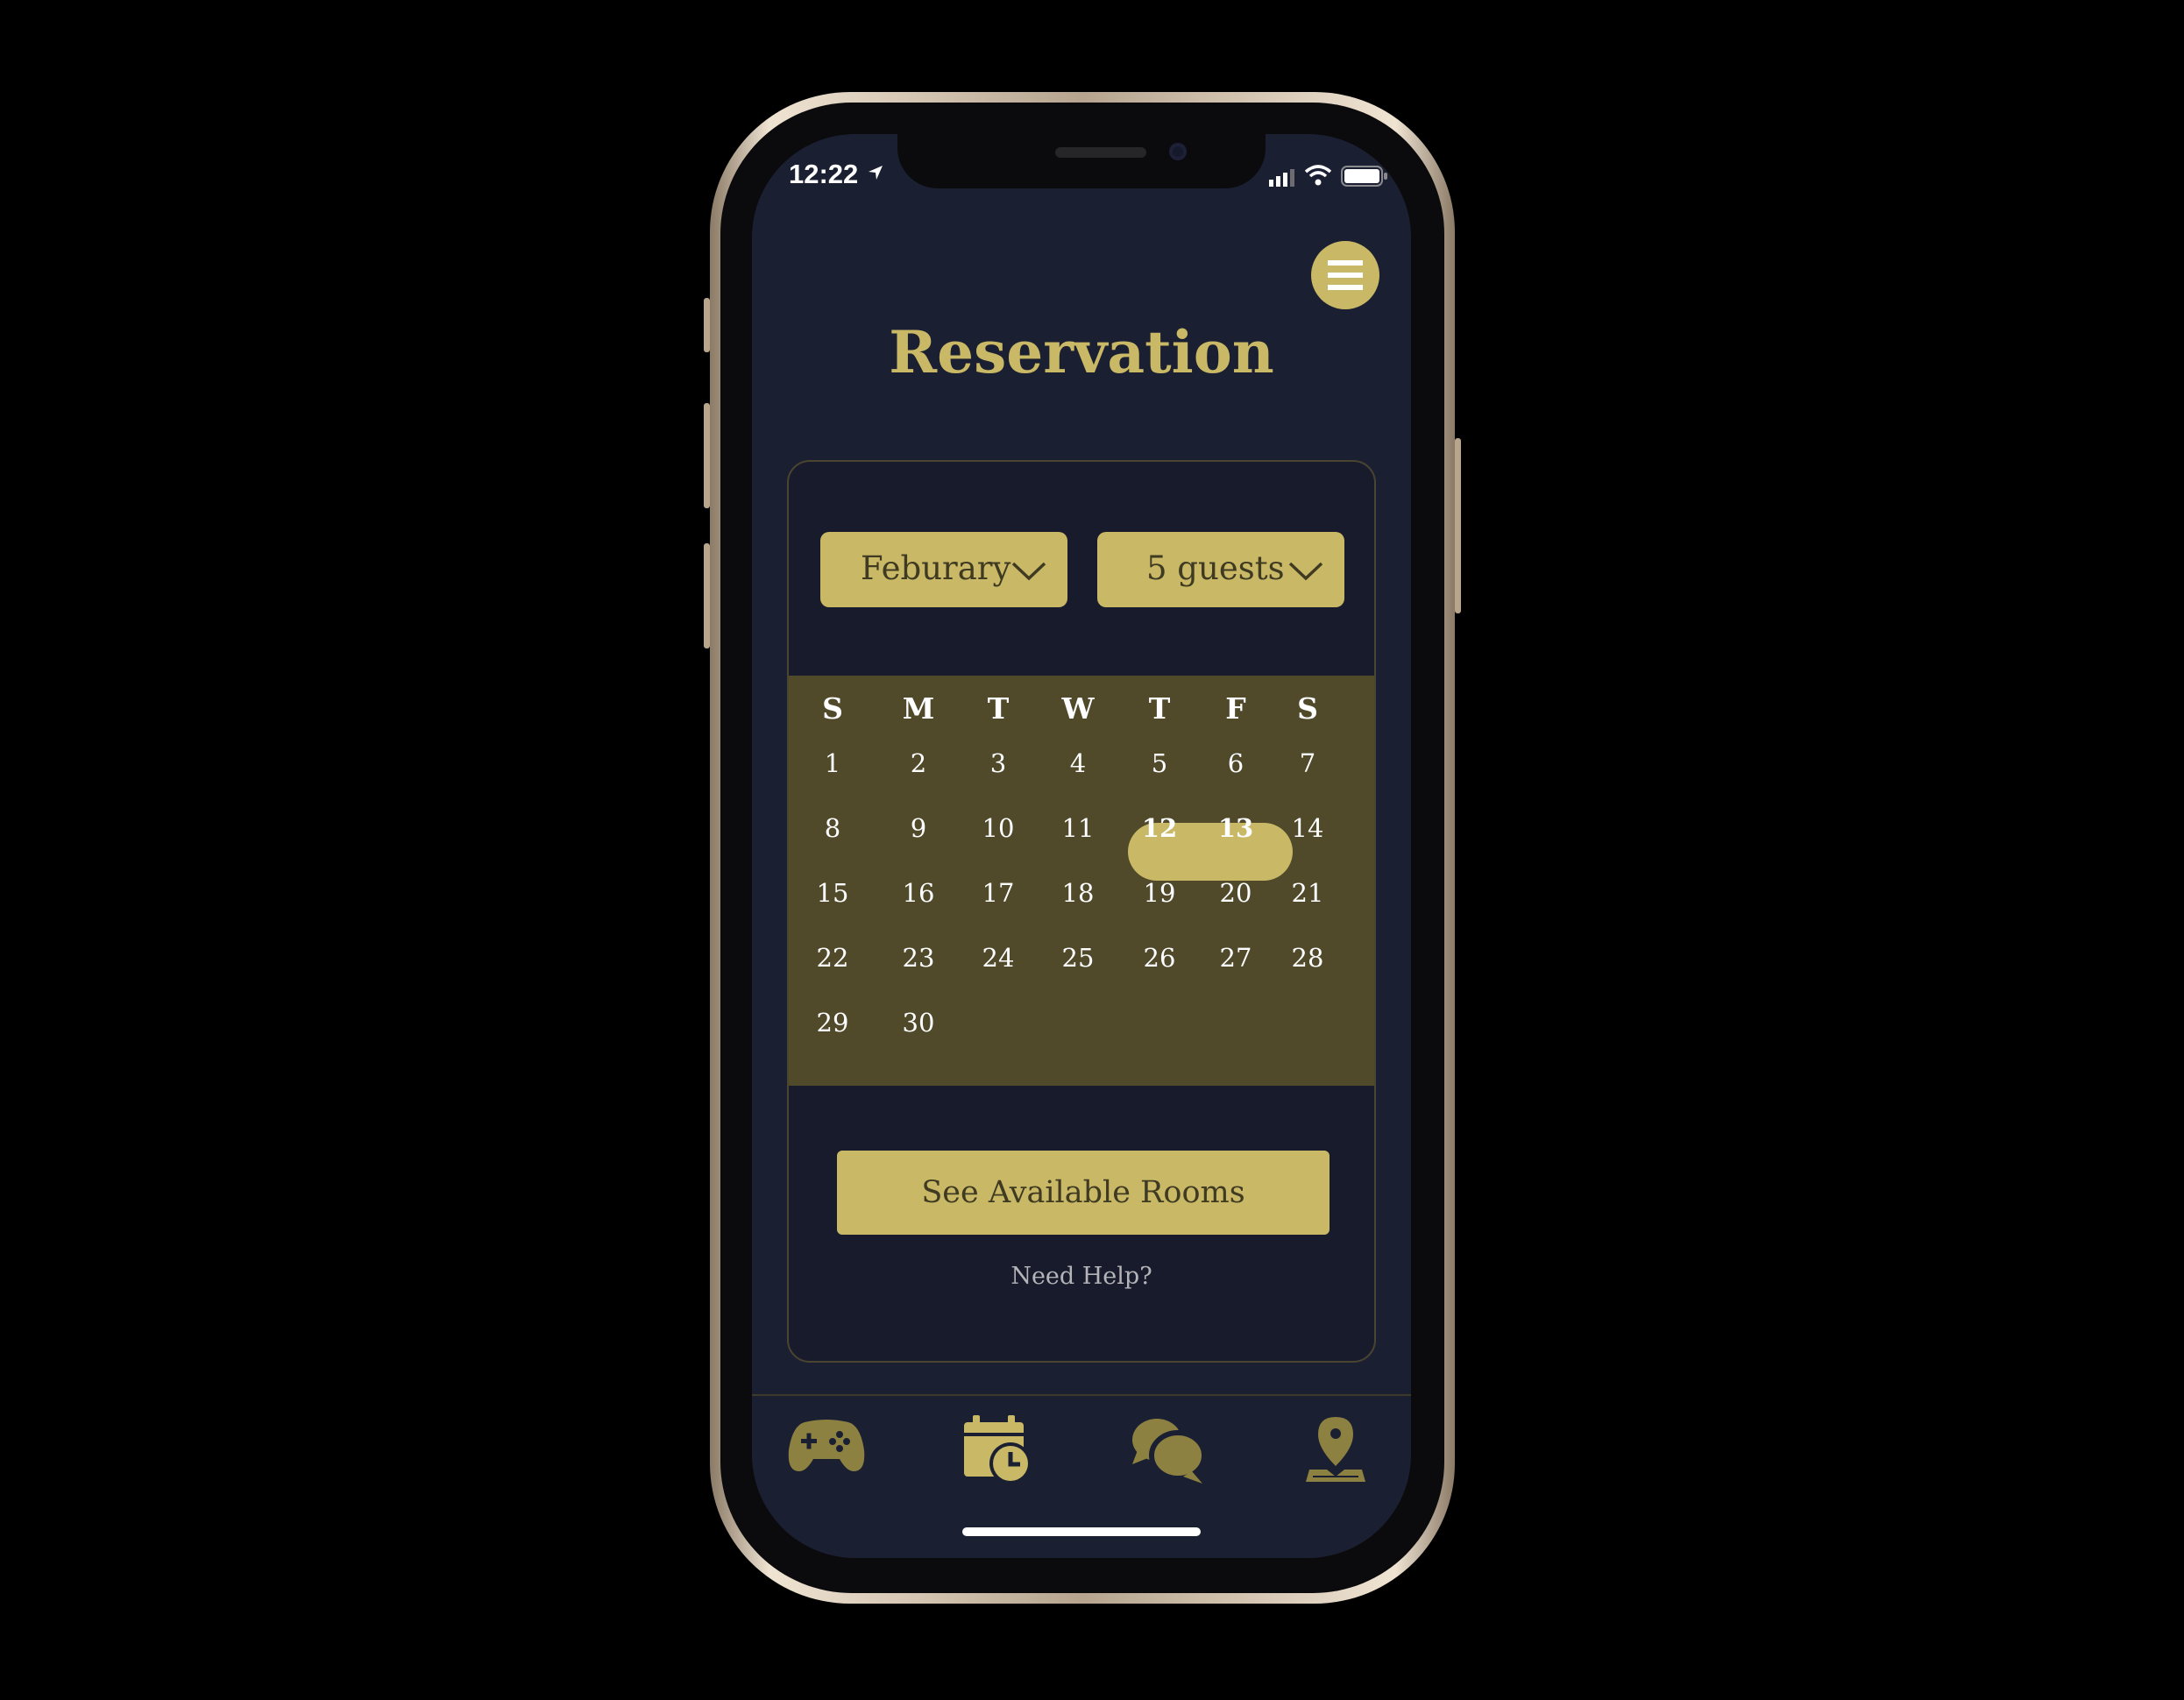 This screenshot has width=2184, height=1700. Describe the element at coordinates (1078, 708) in the screenshot. I see `weekday-label: W` at that location.